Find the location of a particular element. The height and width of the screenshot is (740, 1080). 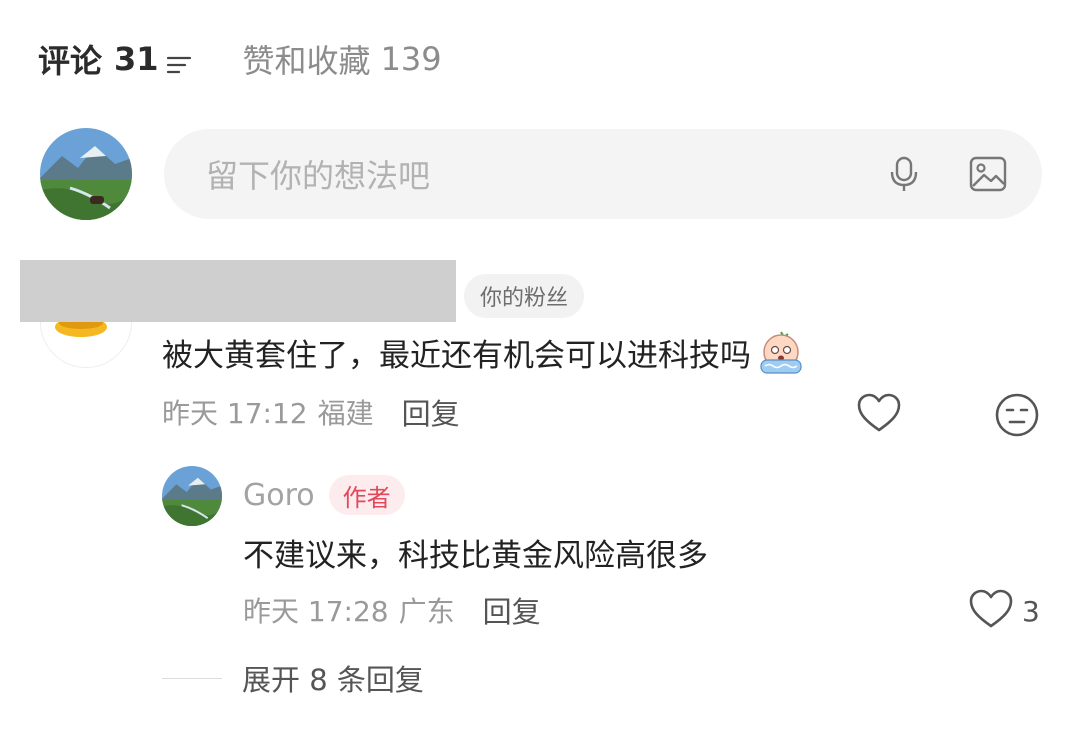

comment-tabs: 评论 31 赞和收藏 139 is located at coordinates (240, 59).